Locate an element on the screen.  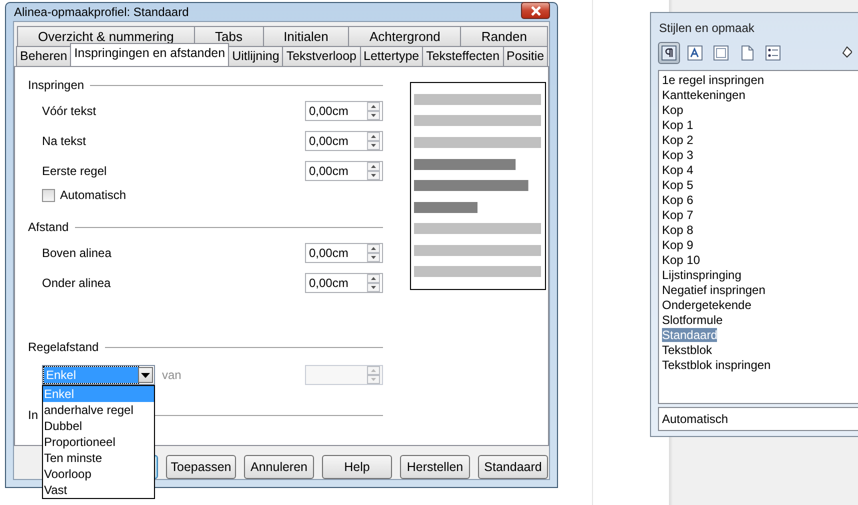
tab: Beheren is located at coordinates (44, 56).